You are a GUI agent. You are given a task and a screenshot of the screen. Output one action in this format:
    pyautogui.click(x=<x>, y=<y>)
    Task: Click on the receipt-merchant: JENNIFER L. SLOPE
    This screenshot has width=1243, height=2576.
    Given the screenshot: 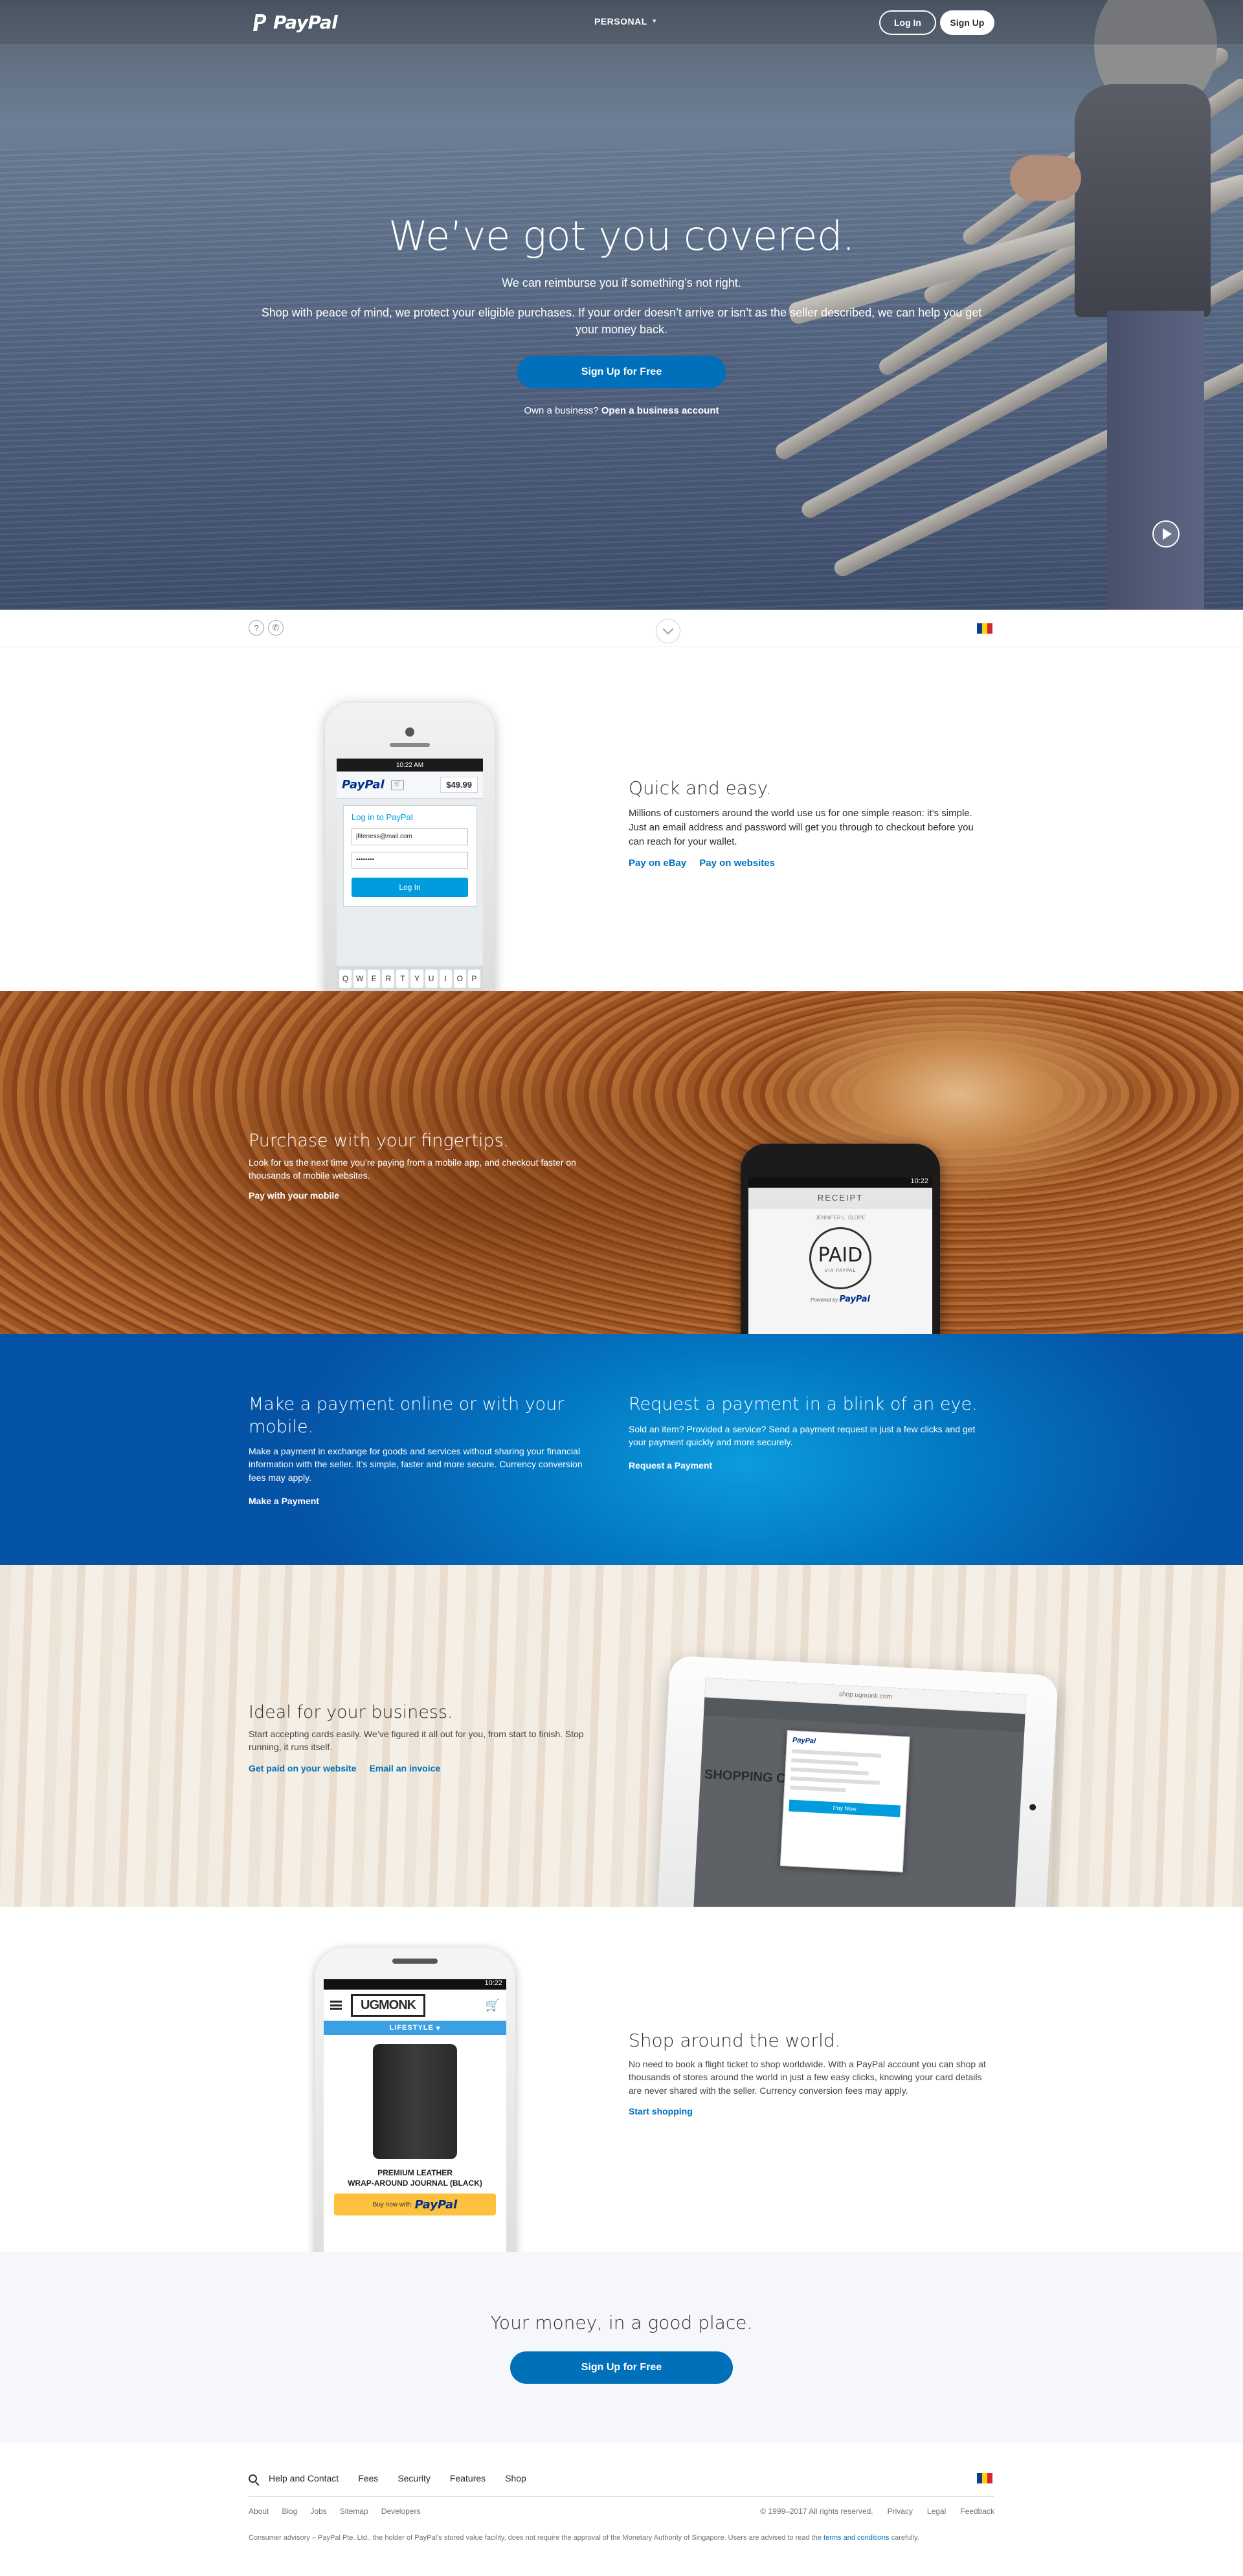 What is the action you would take?
    pyautogui.click(x=840, y=1218)
    